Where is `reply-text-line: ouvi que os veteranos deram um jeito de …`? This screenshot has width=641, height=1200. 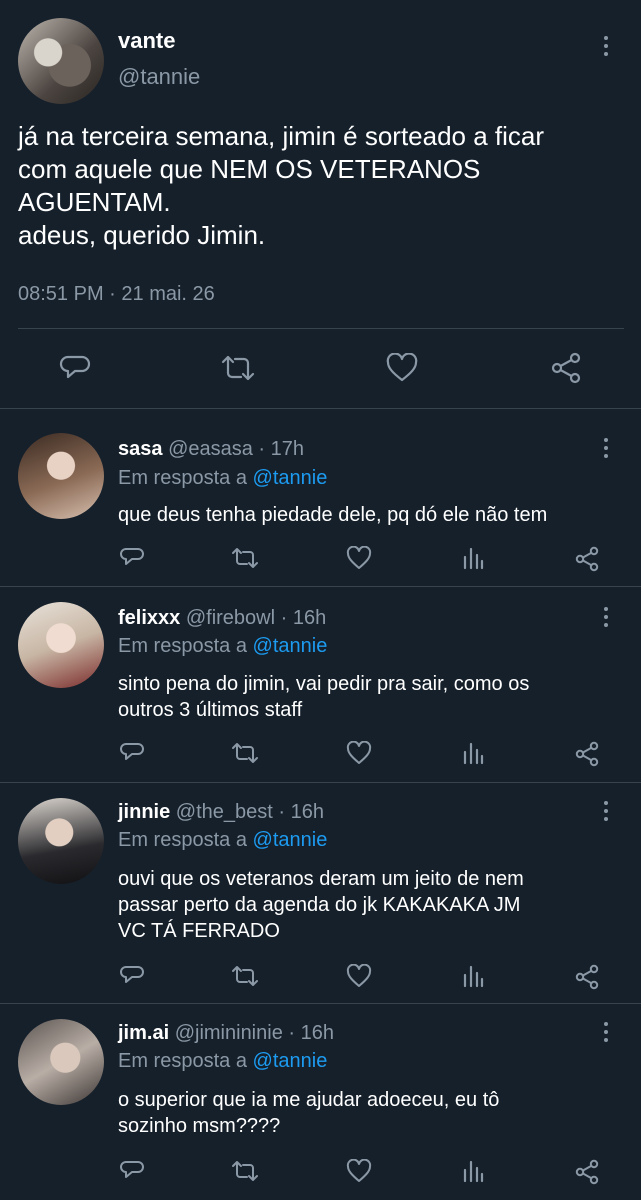 reply-text-line: ouvi que os veteranos deram um jeito de … is located at coordinates (321, 879).